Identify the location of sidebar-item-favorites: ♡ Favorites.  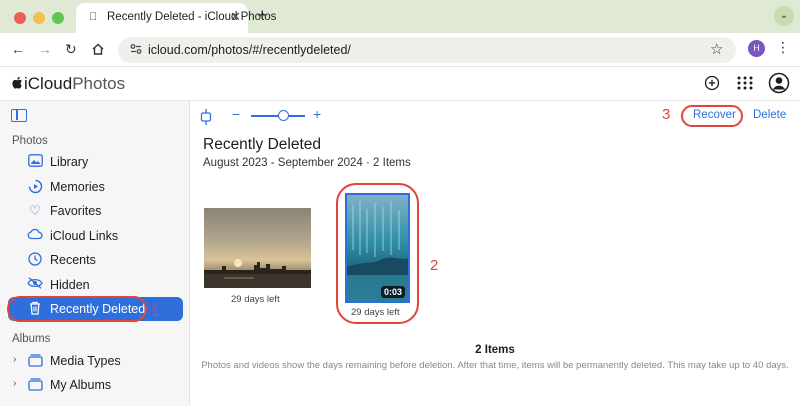
(95, 211).